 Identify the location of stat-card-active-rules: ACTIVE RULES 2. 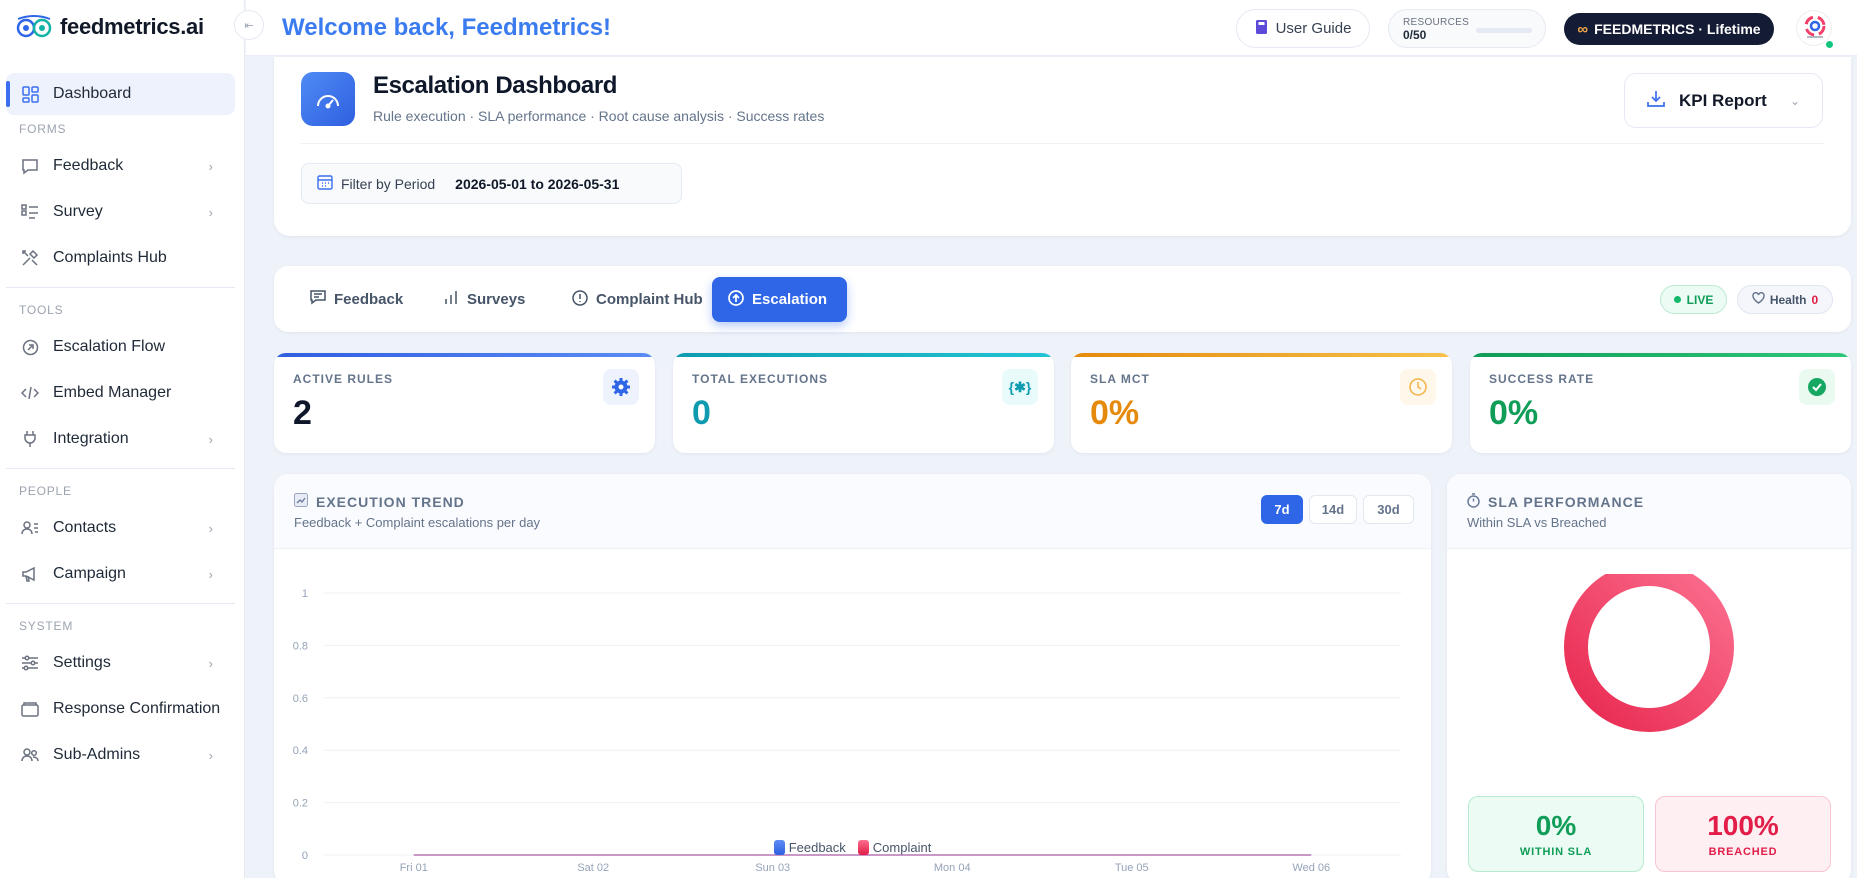
(464, 403).